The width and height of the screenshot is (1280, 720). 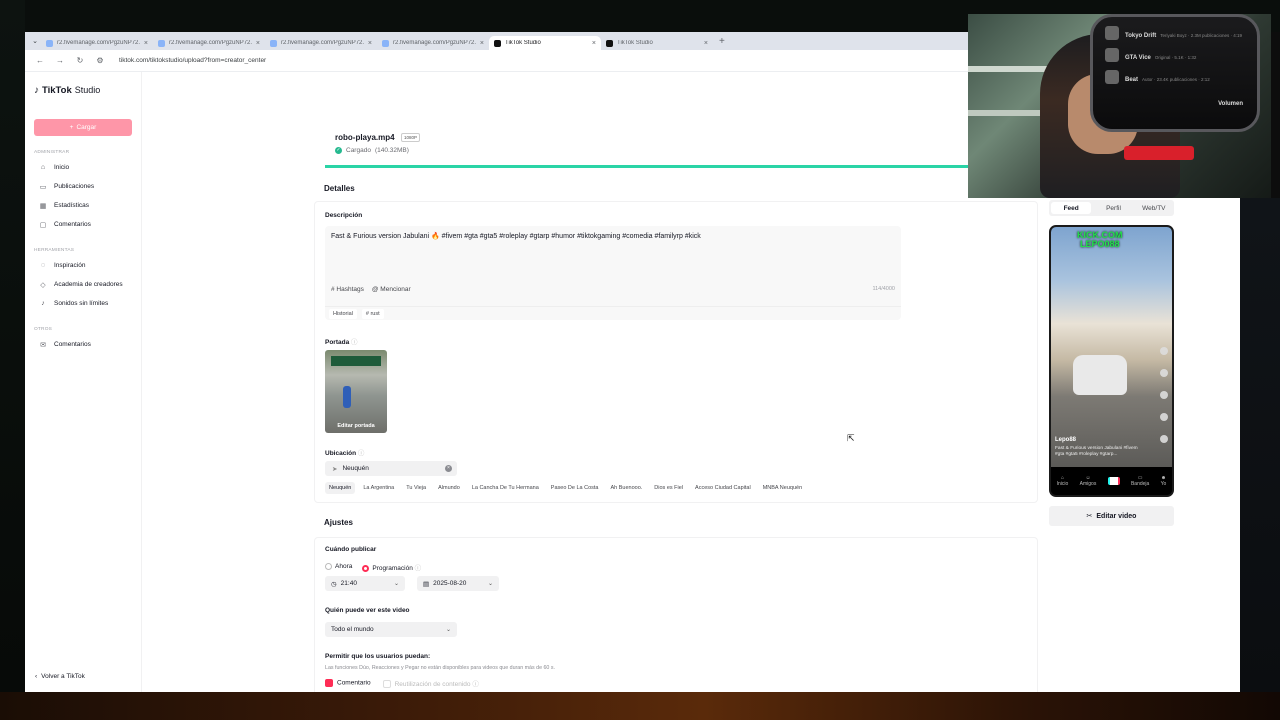 I want to click on plus-icon: +, so click(x=71, y=127).